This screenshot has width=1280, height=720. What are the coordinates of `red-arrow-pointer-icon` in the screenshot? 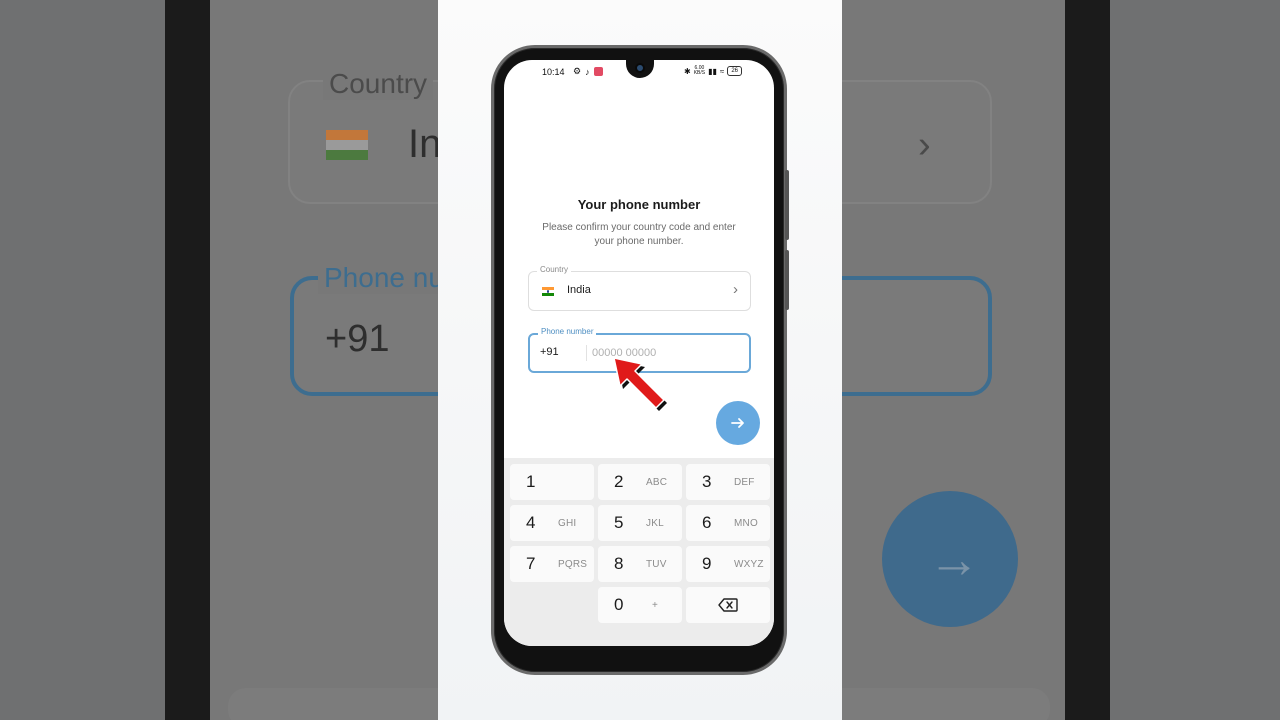 It's located at (640, 384).